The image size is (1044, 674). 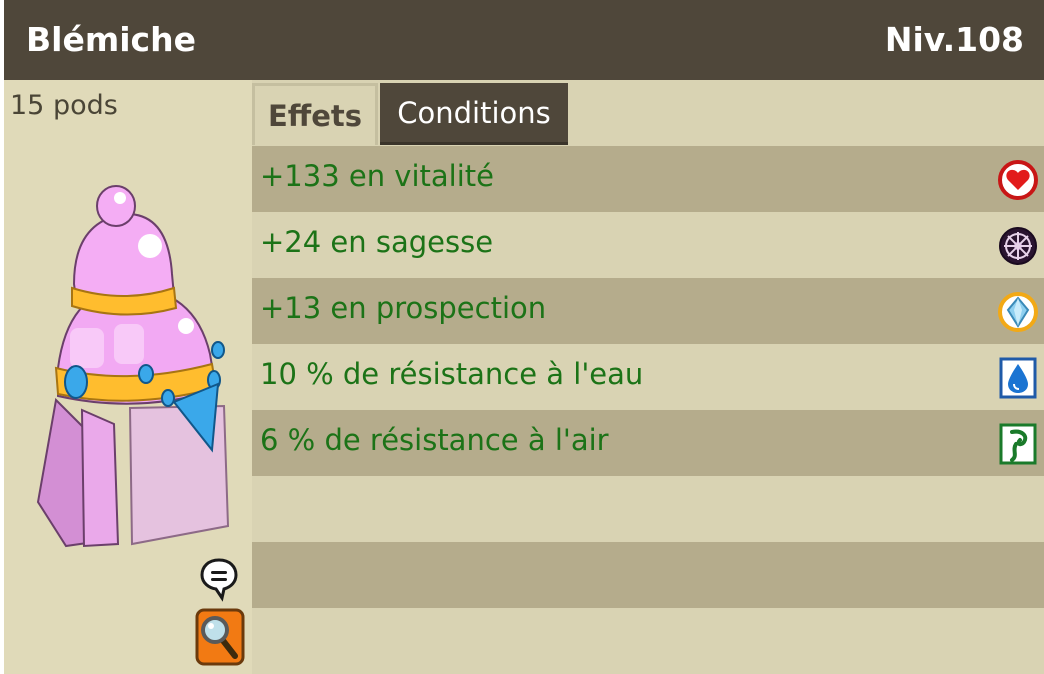 What do you see at coordinates (954, 39) in the screenshot?
I see `item-level: Niv.108` at bounding box center [954, 39].